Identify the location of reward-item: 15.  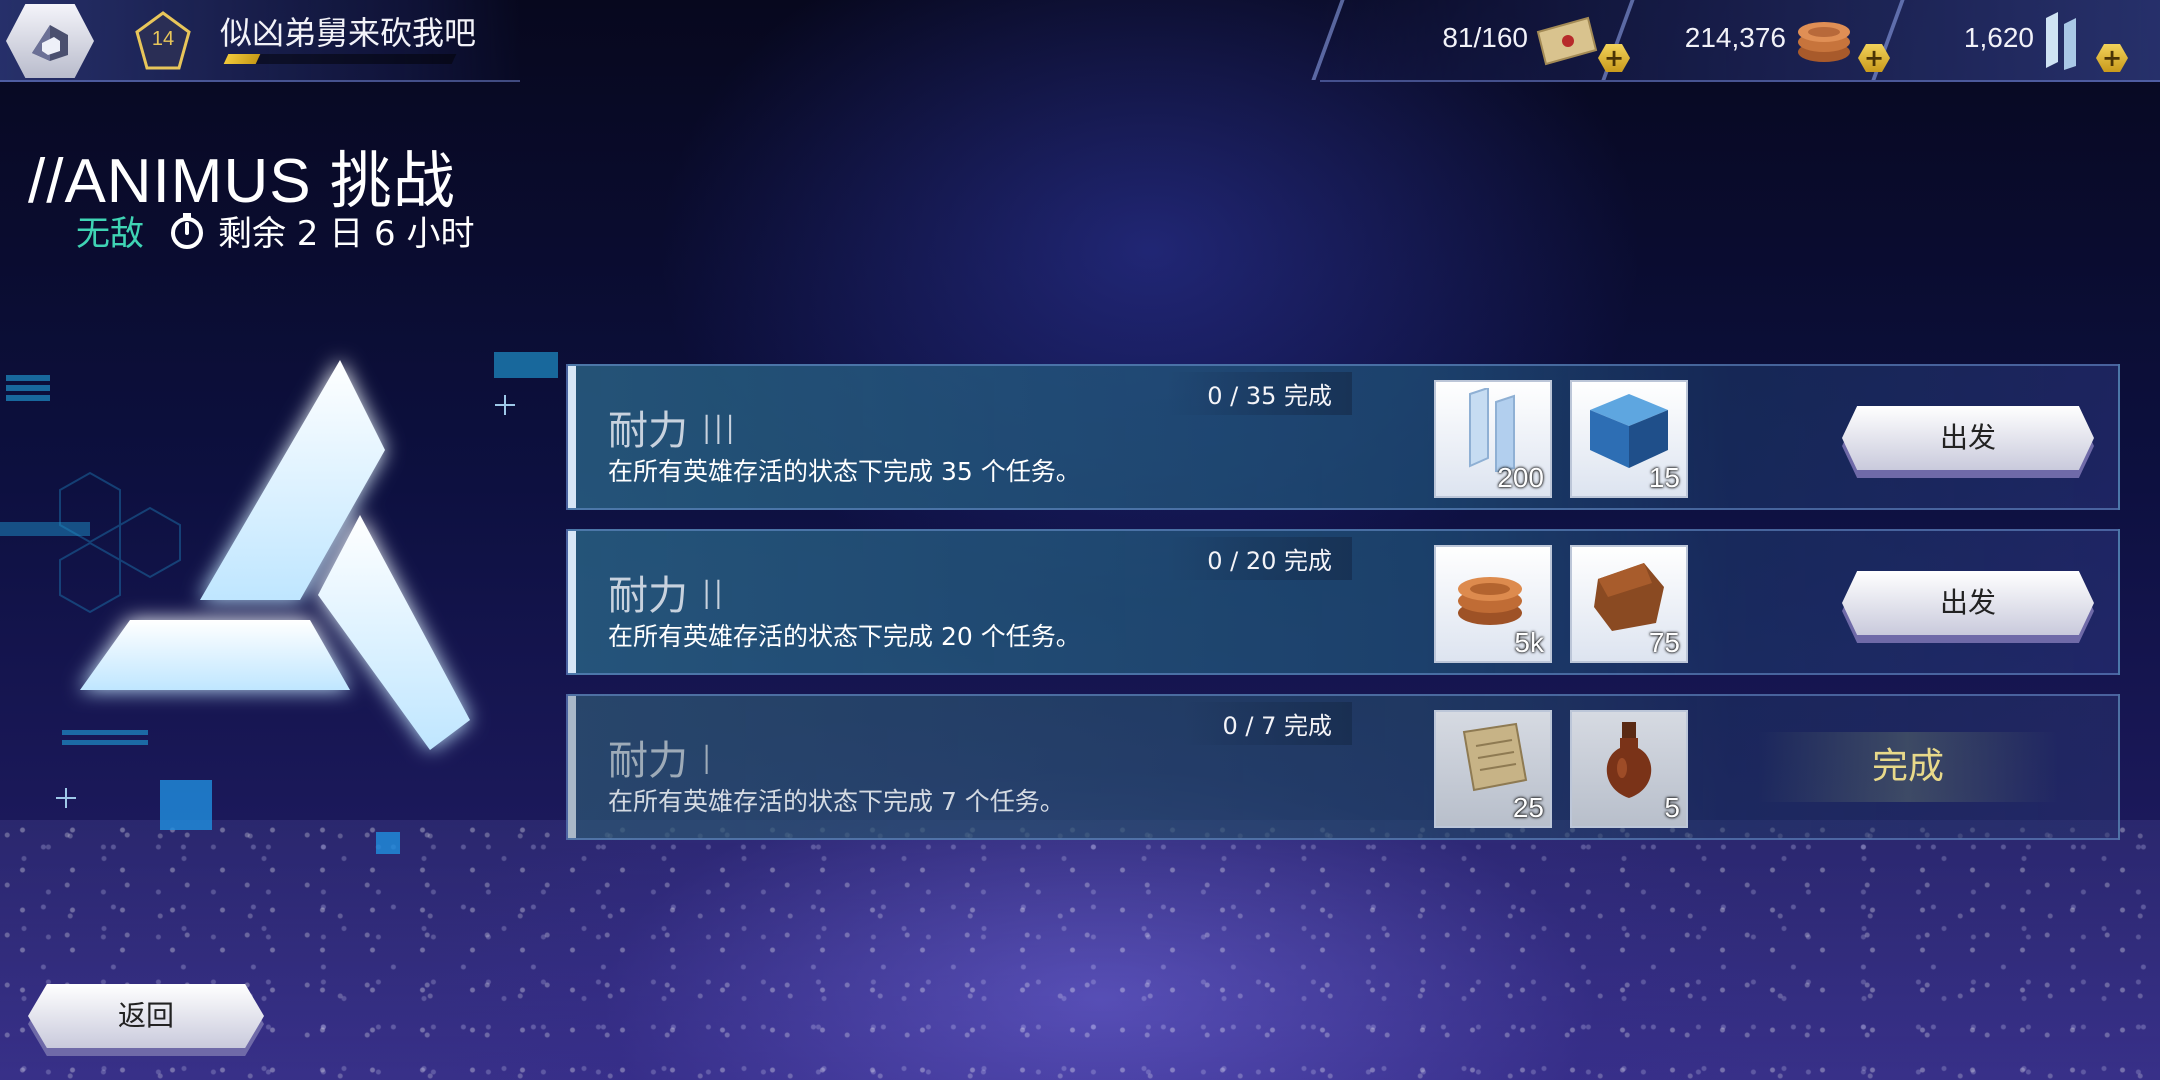
(1629, 439).